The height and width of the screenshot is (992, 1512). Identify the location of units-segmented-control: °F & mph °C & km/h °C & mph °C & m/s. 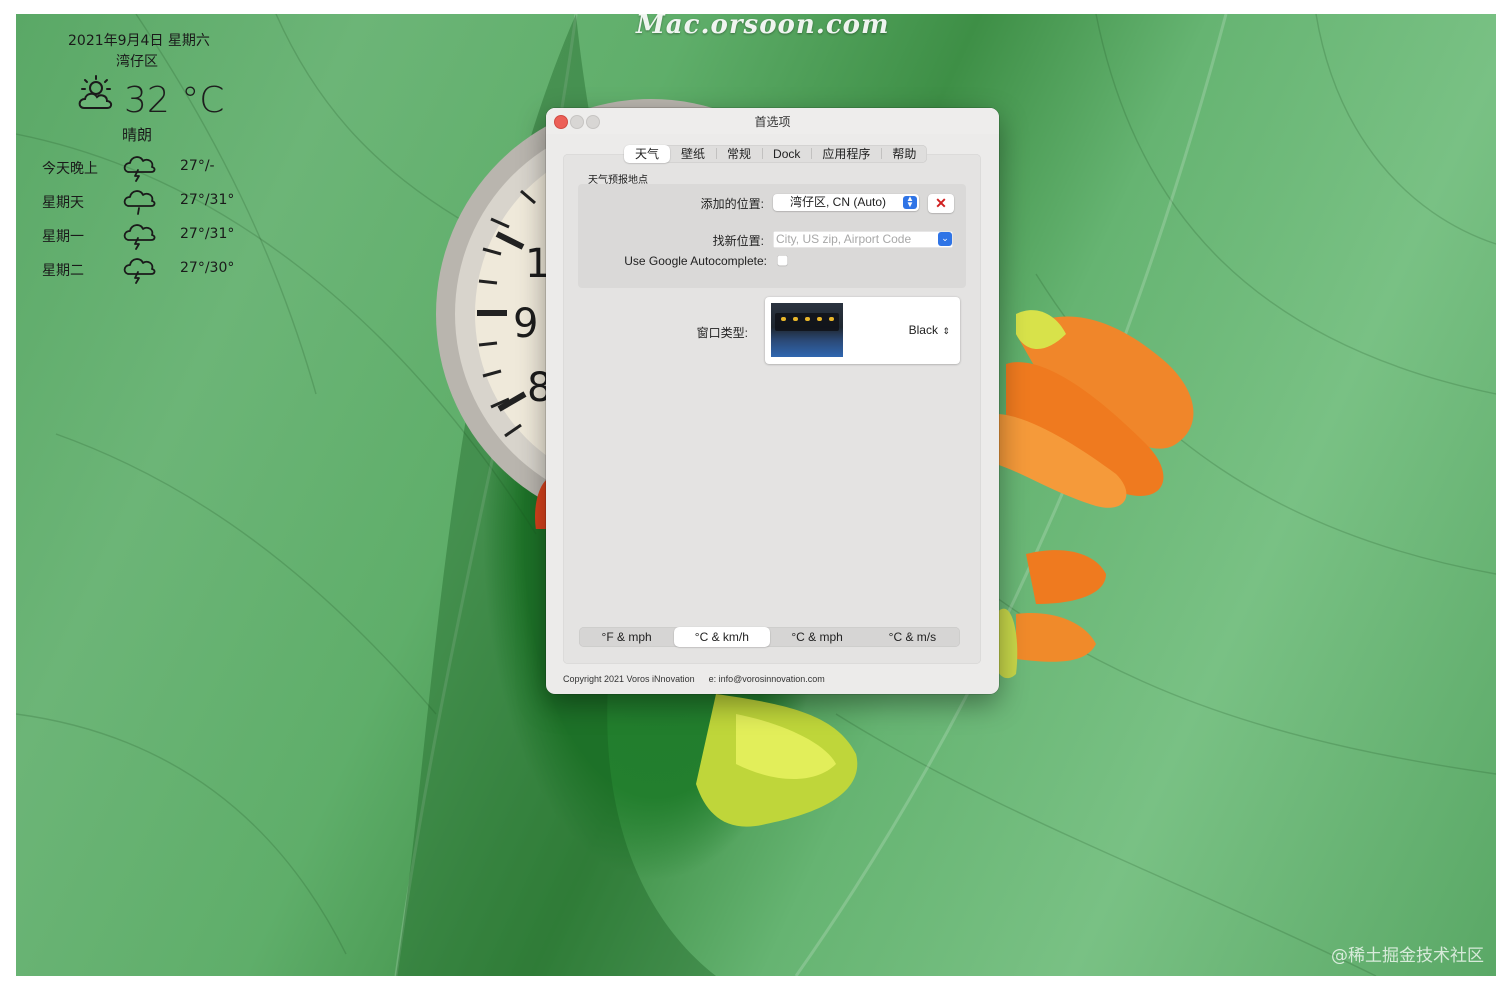
(769, 637).